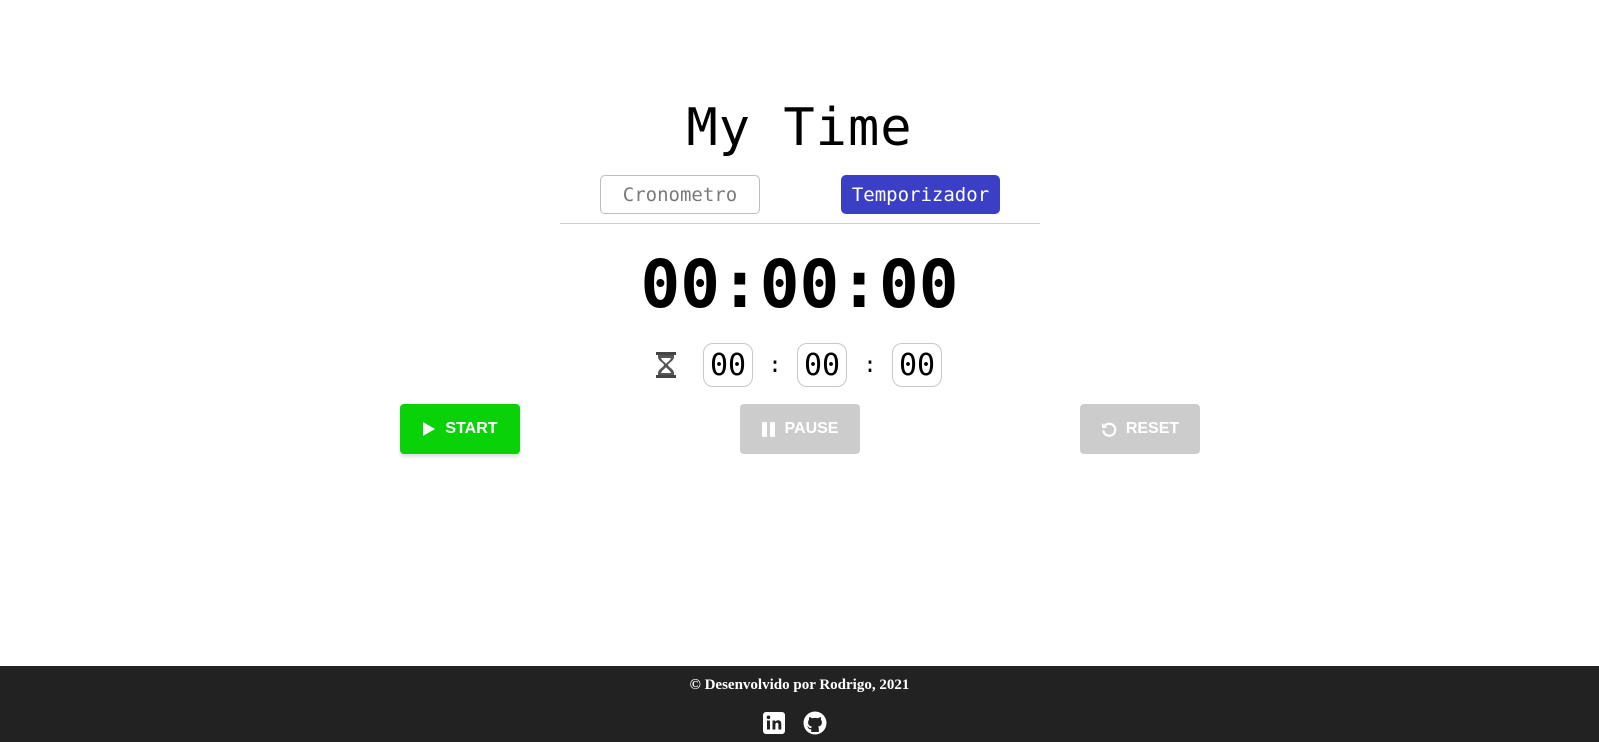 Image resolution: width=1599 pixels, height=742 pixels. Describe the element at coordinates (799, 284) in the screenshot. I see `clock-display: 00:00:00` at that location.